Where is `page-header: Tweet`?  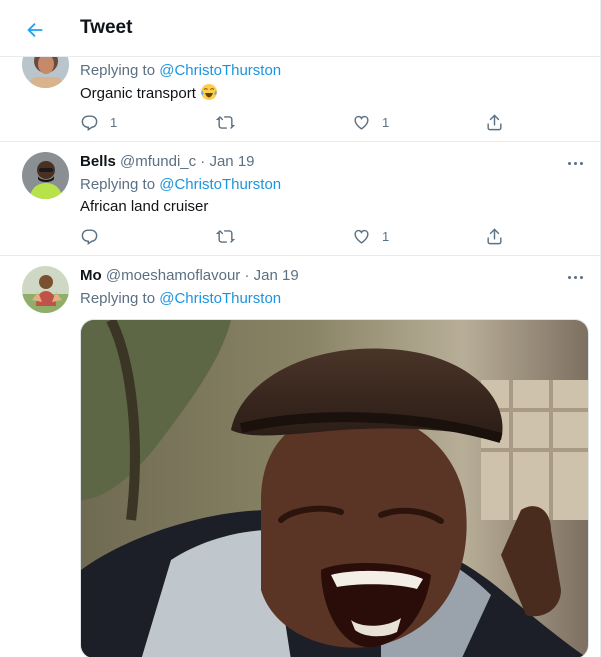 page-header: Tweet is located at coordinates (300, 28).